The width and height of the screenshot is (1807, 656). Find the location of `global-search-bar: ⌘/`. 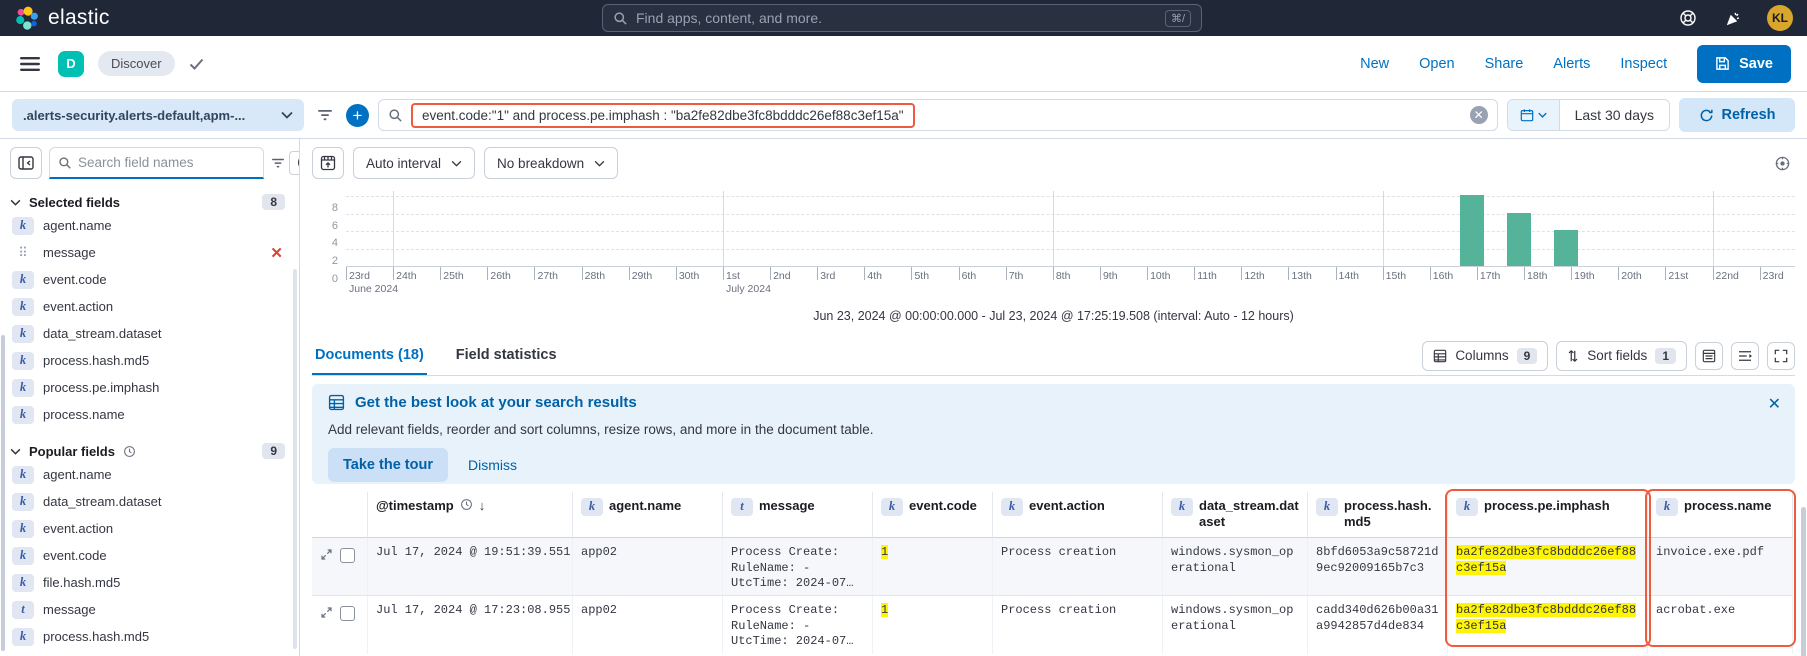

global-search-bar: ⌘/ is located at coordinates (902, 18).